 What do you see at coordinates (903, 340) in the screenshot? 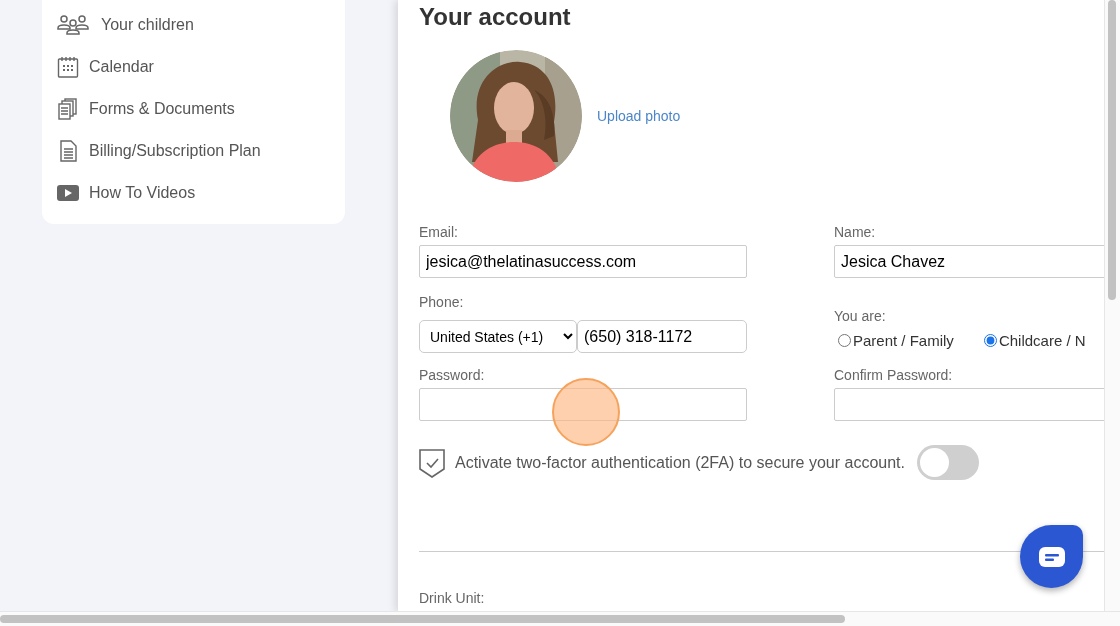
I see `radio-label: Parent / Family` at bounding box center [903, 340].